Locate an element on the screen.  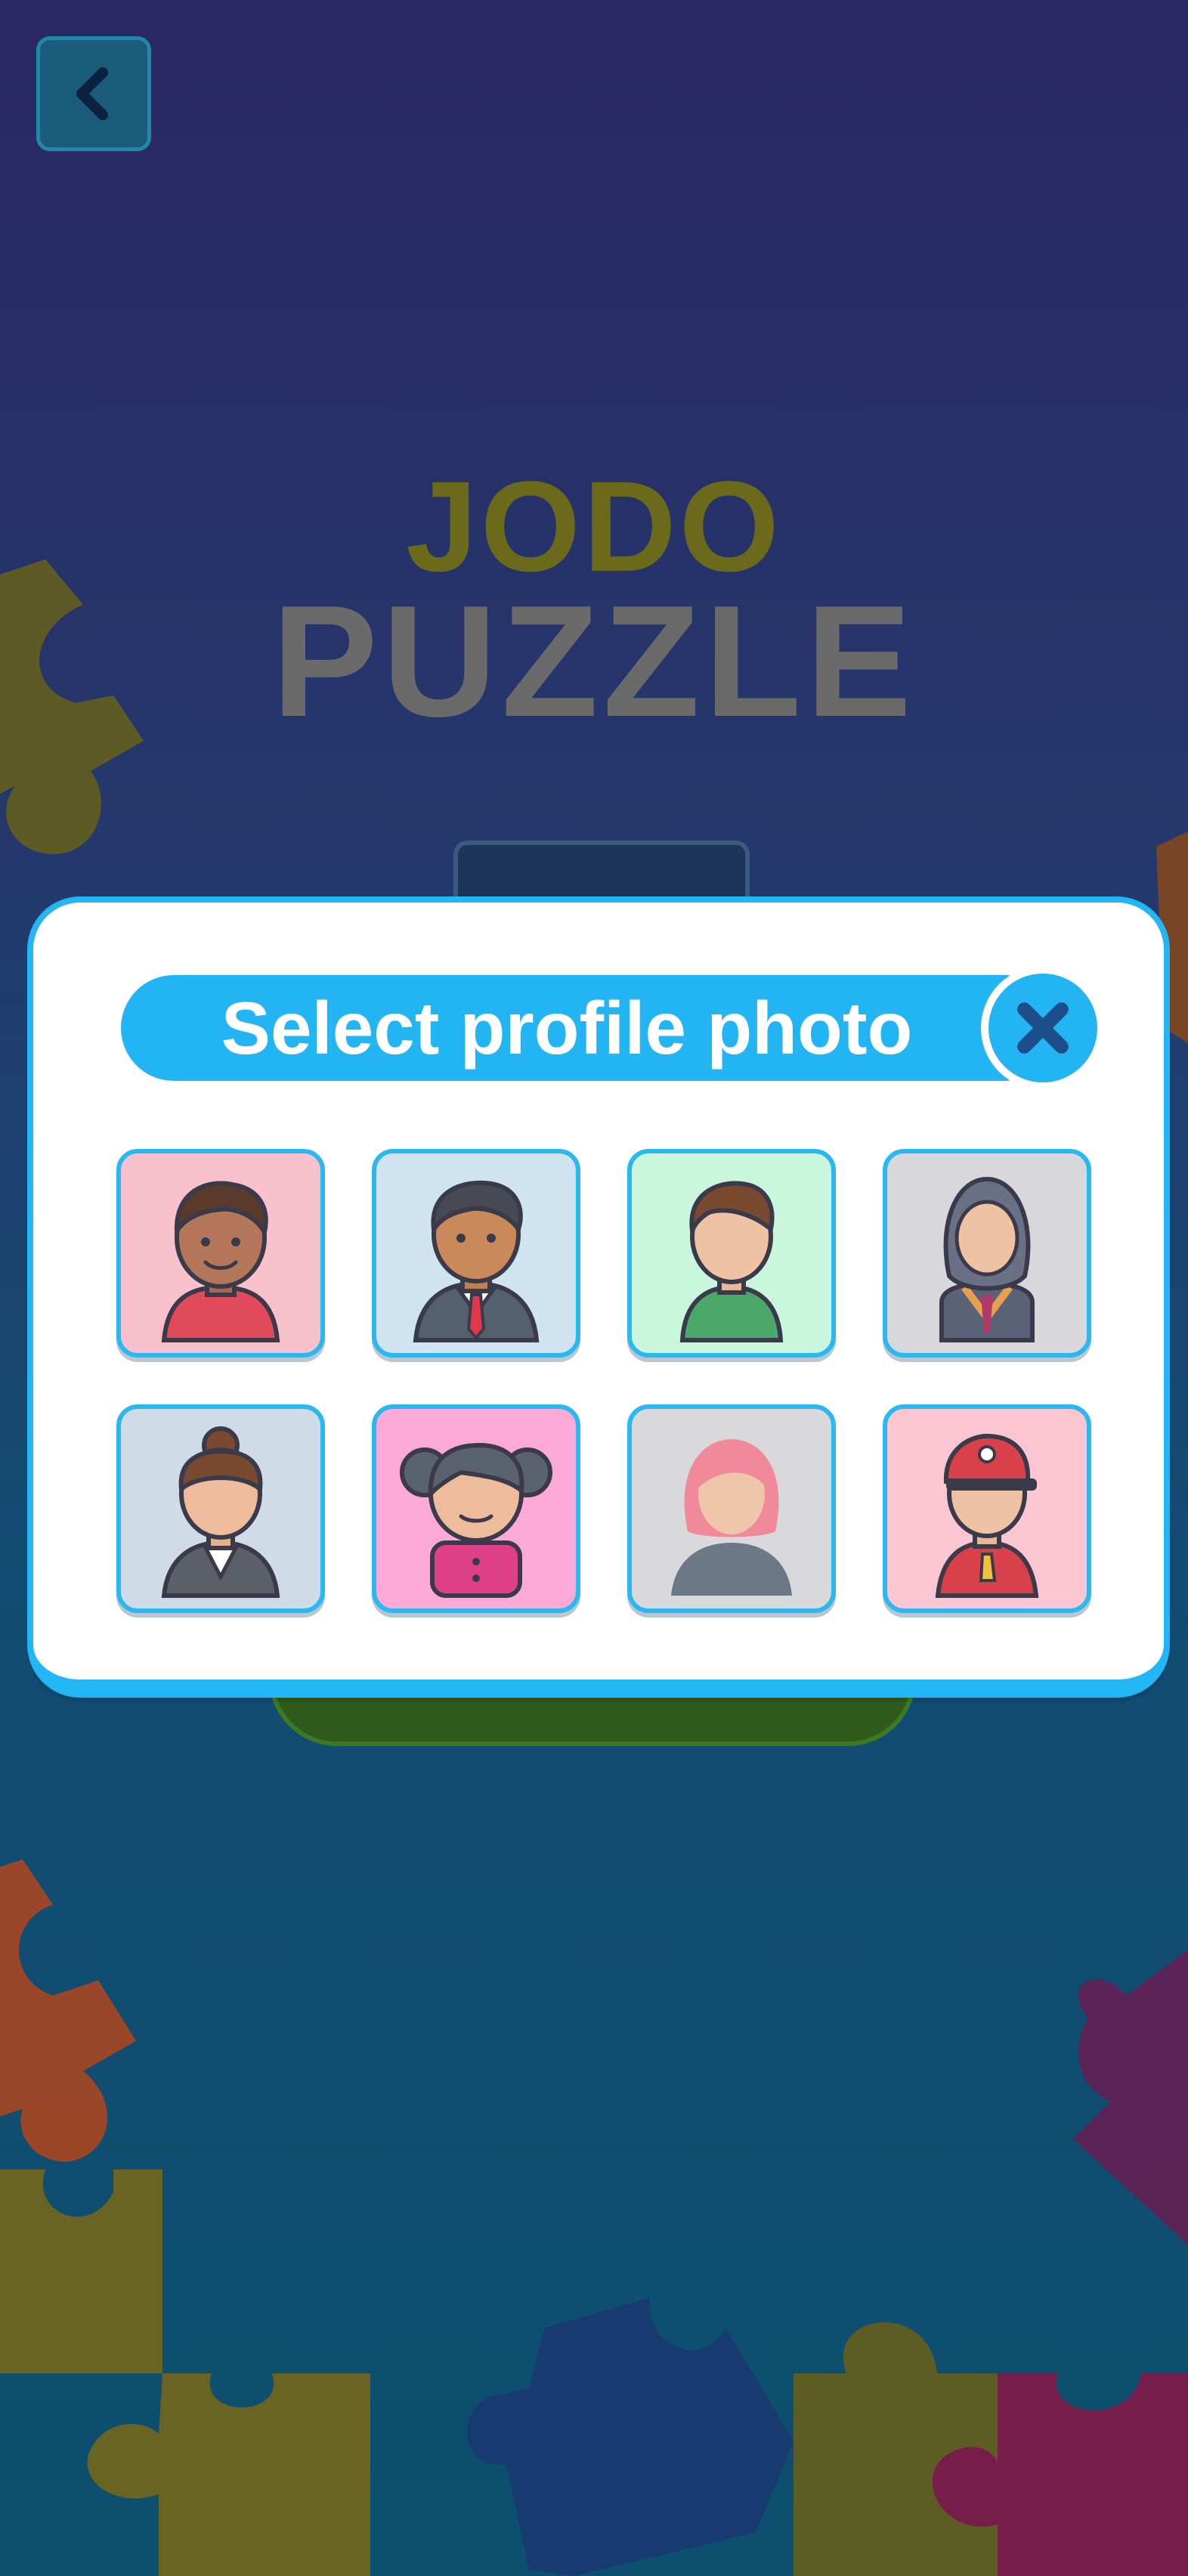
avatar-pink-haired-woman-icon is located at coordinates (731, 1517).